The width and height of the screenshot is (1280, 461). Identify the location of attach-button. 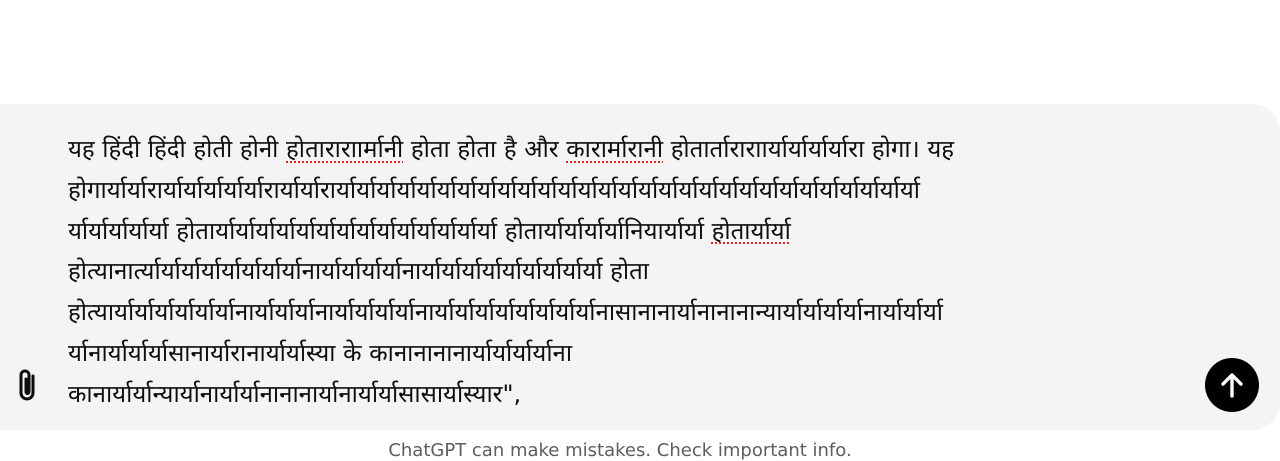
(28, 386).